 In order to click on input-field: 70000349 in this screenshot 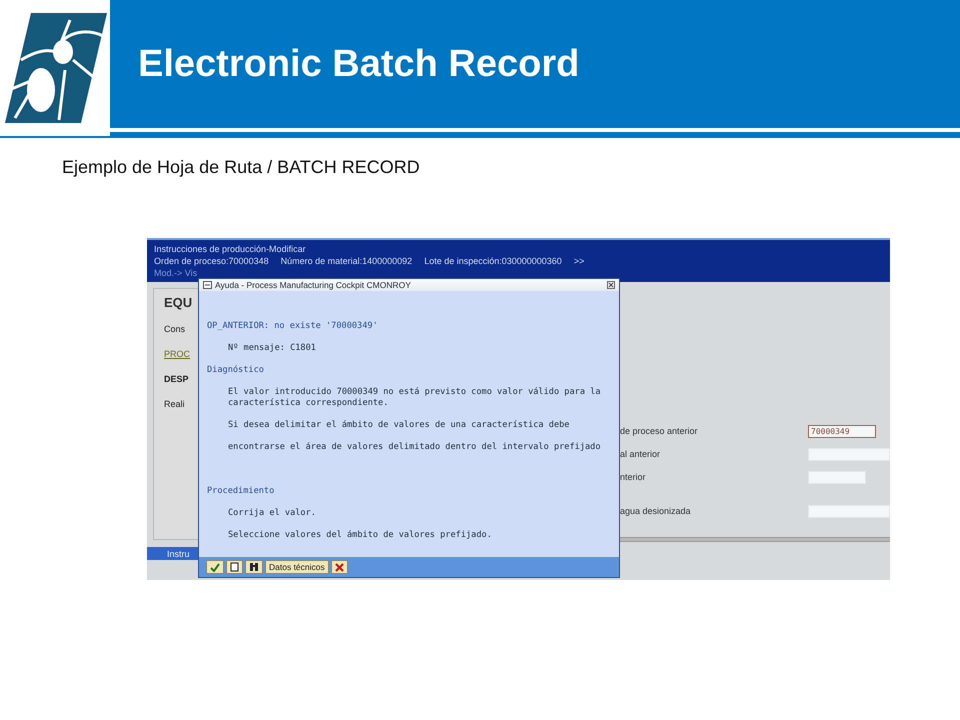, I will do `click(842, 431)`.